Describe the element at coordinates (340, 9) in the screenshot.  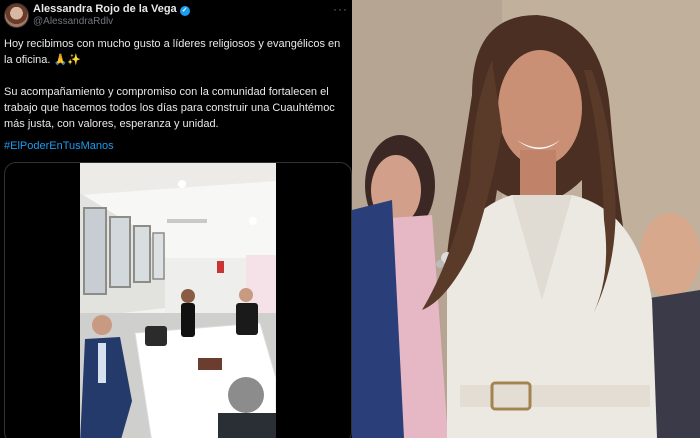
I see `more-options-icon: ···` at that location.